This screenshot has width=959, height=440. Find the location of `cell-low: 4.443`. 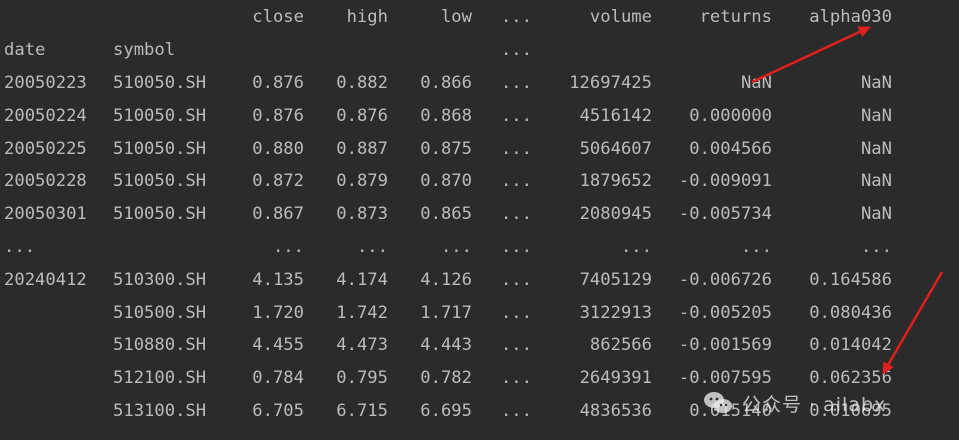

cell-low: 4.443 is located at coordinates (446, 345).